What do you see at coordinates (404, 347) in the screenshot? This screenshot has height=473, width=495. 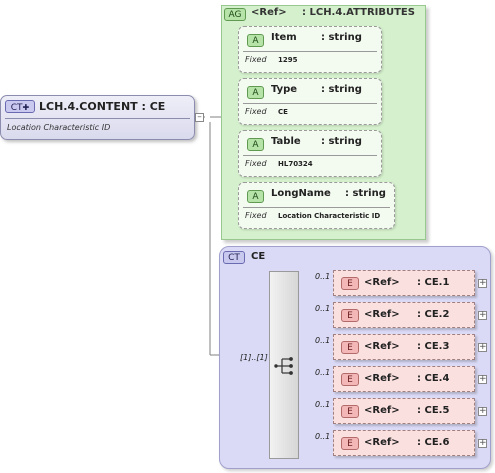 I see `element-ce-3: E <Ref> : CE.3` at bounding box center [404, 347].